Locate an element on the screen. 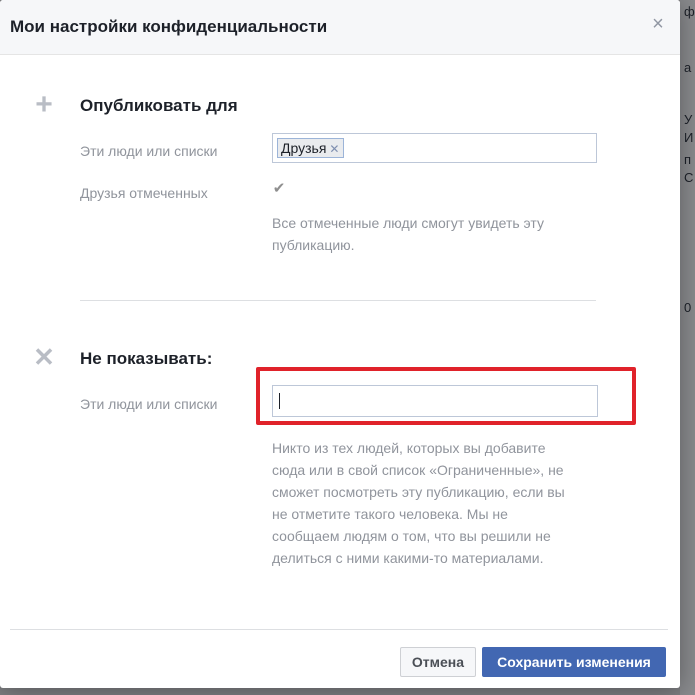 This screenshot has height=695, width=695. publish-help-line: публикацию. is located at coordinates (313, 245).